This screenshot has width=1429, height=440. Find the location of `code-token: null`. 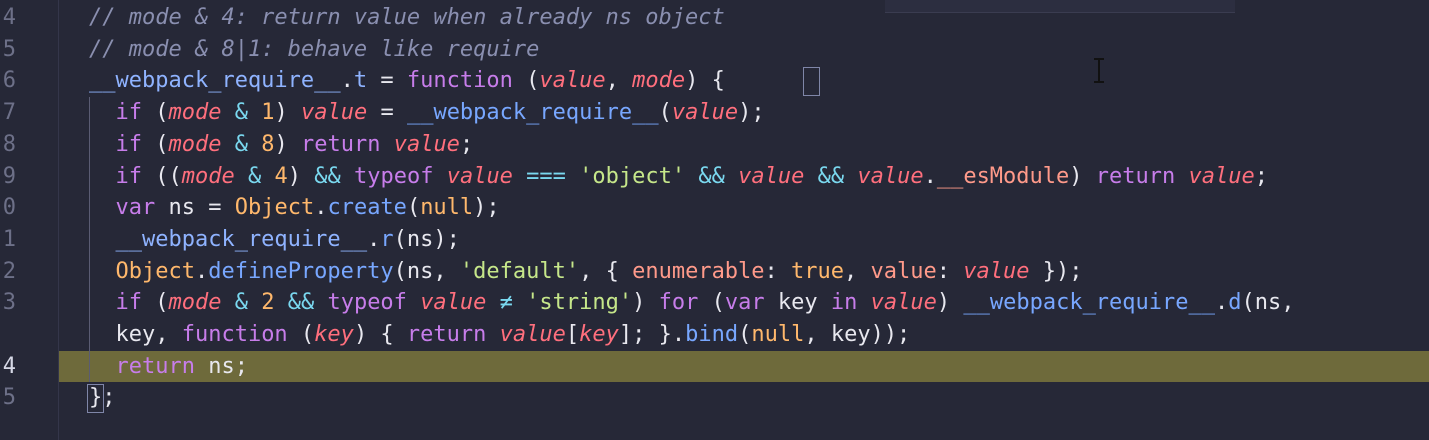

code-token: null is located at coordinates (778, 334).